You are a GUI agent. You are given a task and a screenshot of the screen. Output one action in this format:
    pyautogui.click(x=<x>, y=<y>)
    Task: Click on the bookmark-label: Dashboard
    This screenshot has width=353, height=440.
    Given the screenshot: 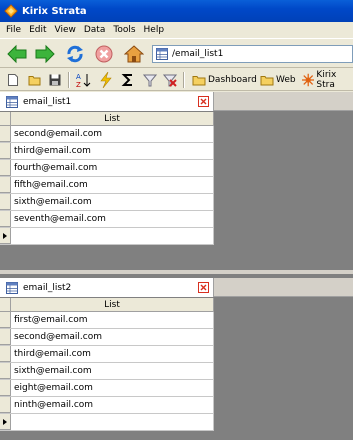 What is the action you would take?
    pyautogui.click(x=232, y=80)
    